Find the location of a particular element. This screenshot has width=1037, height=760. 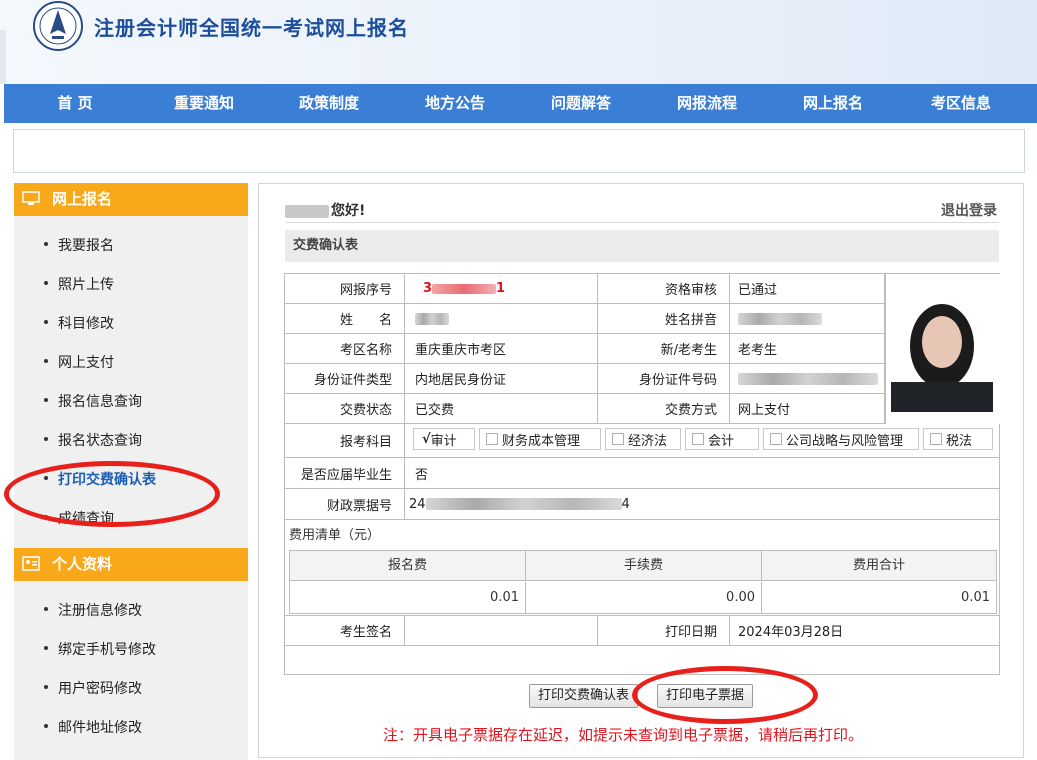

receipt-label: 财政票据号 is located at coordinates (345, 504).